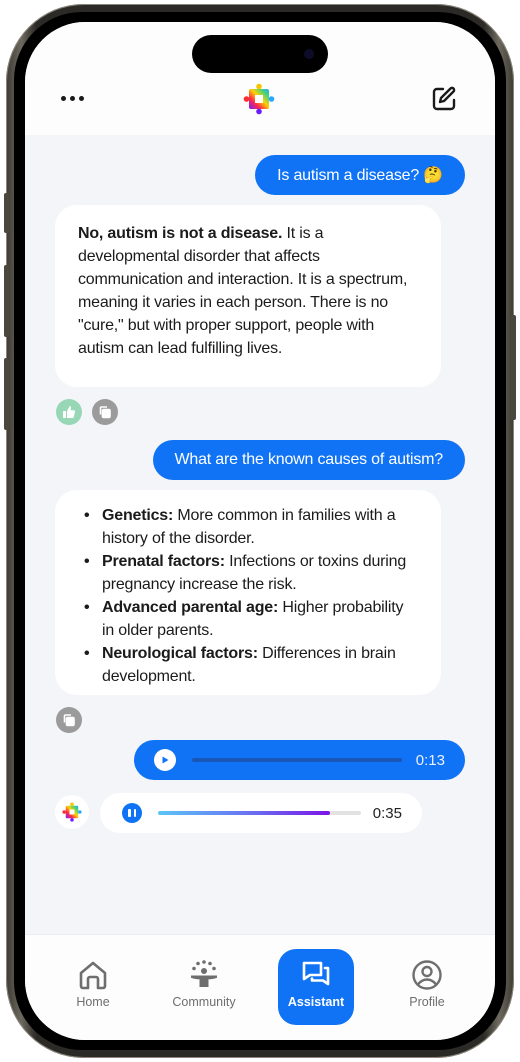 The height and width of the screenshot is (1062, 520). I want to click on message-bold-lead: No, autism is not a disease., so click(180, 233).